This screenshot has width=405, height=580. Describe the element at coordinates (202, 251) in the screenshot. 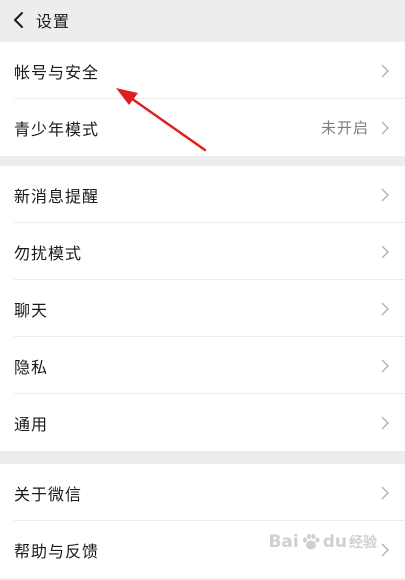

I see `settings-item-do-not-disturb: 勿扰模式` at that location.